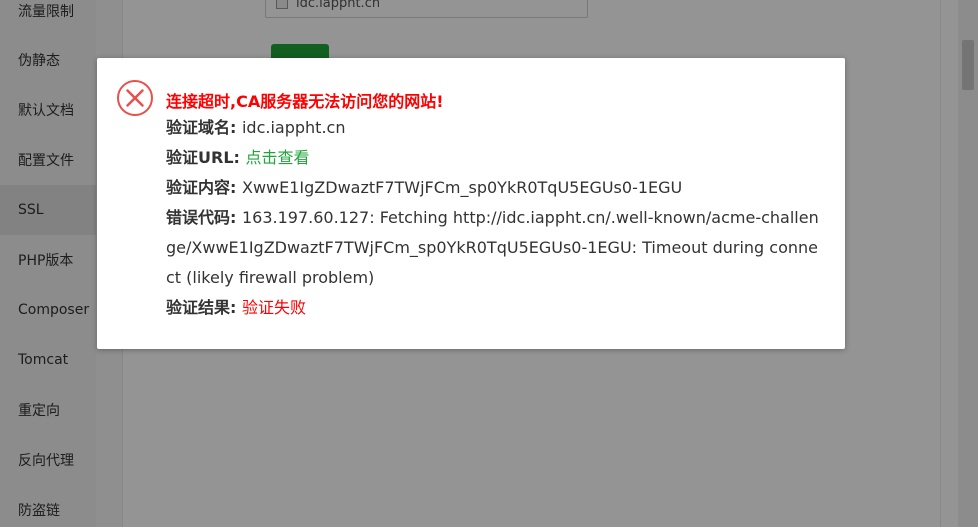 This screenshot has height=527, width=978. What do you see at coordinates (277, 157) in the screenshot?
I see `view-url-link: 点击查看` at bounding box center [277, 157].